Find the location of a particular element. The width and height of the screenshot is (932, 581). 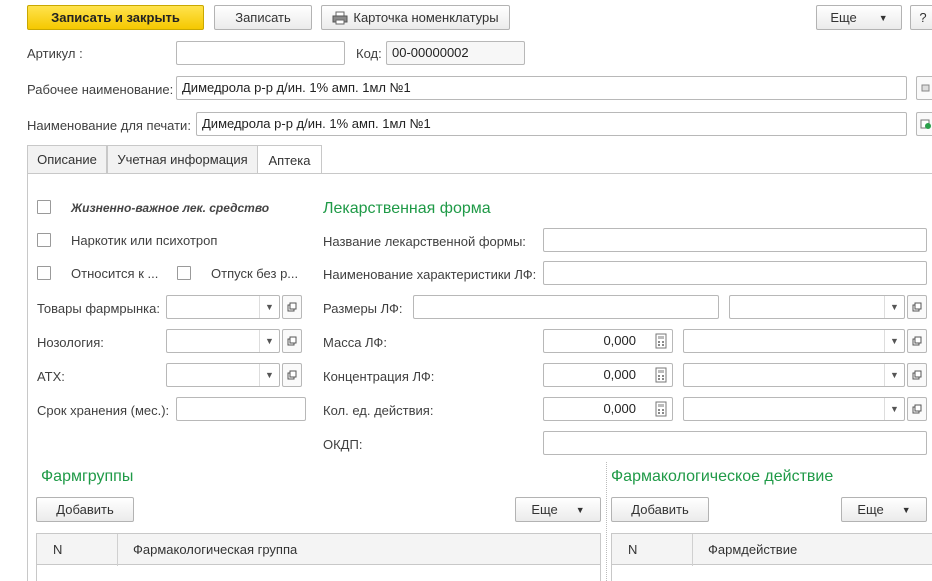

help-button: ? is located at coordinates (921, 17).